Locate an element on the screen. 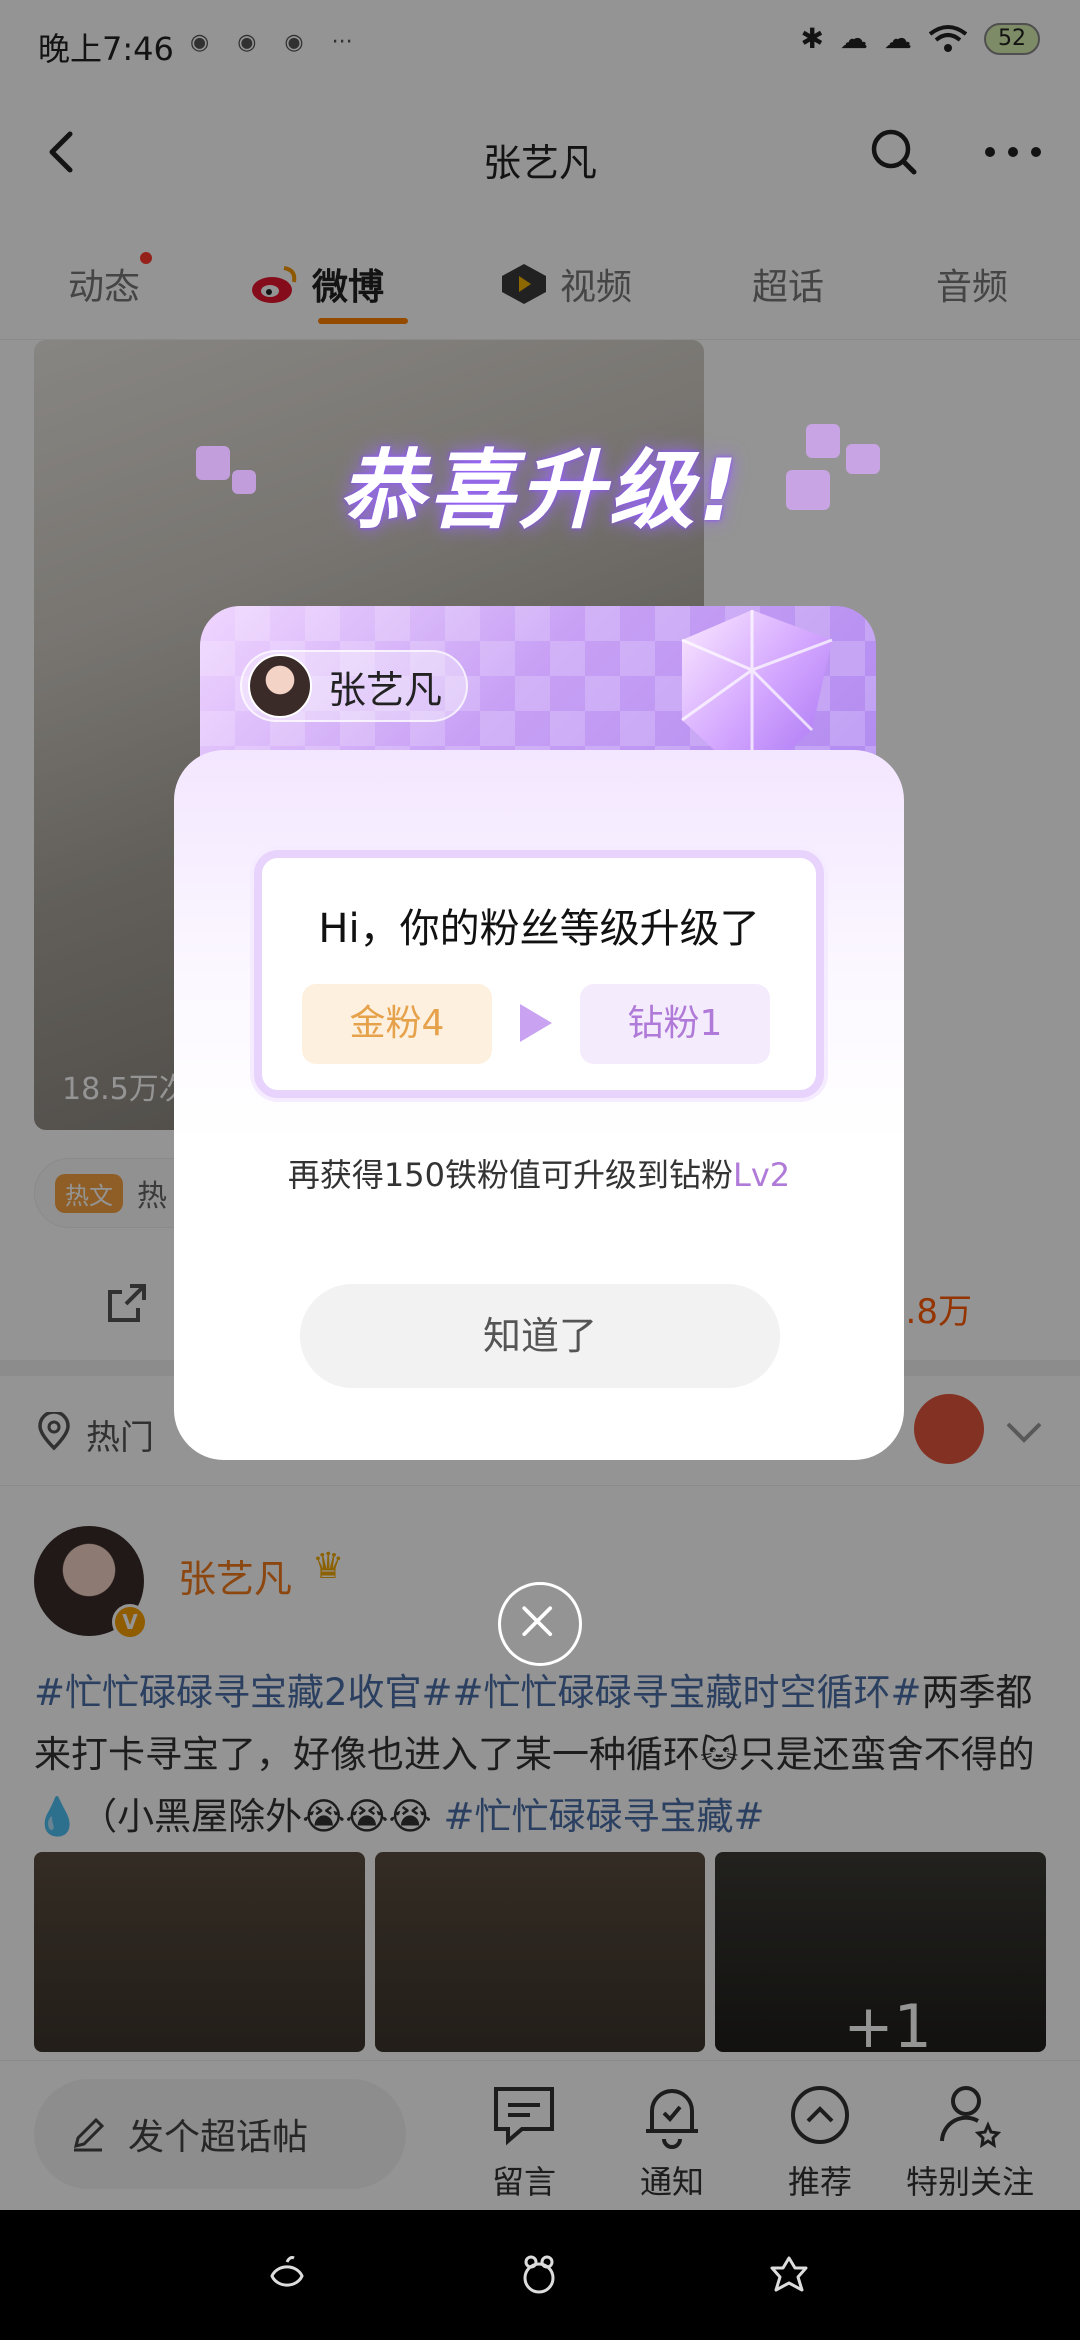  ok-button: 知道了 is located at coordinates (540, 1336).